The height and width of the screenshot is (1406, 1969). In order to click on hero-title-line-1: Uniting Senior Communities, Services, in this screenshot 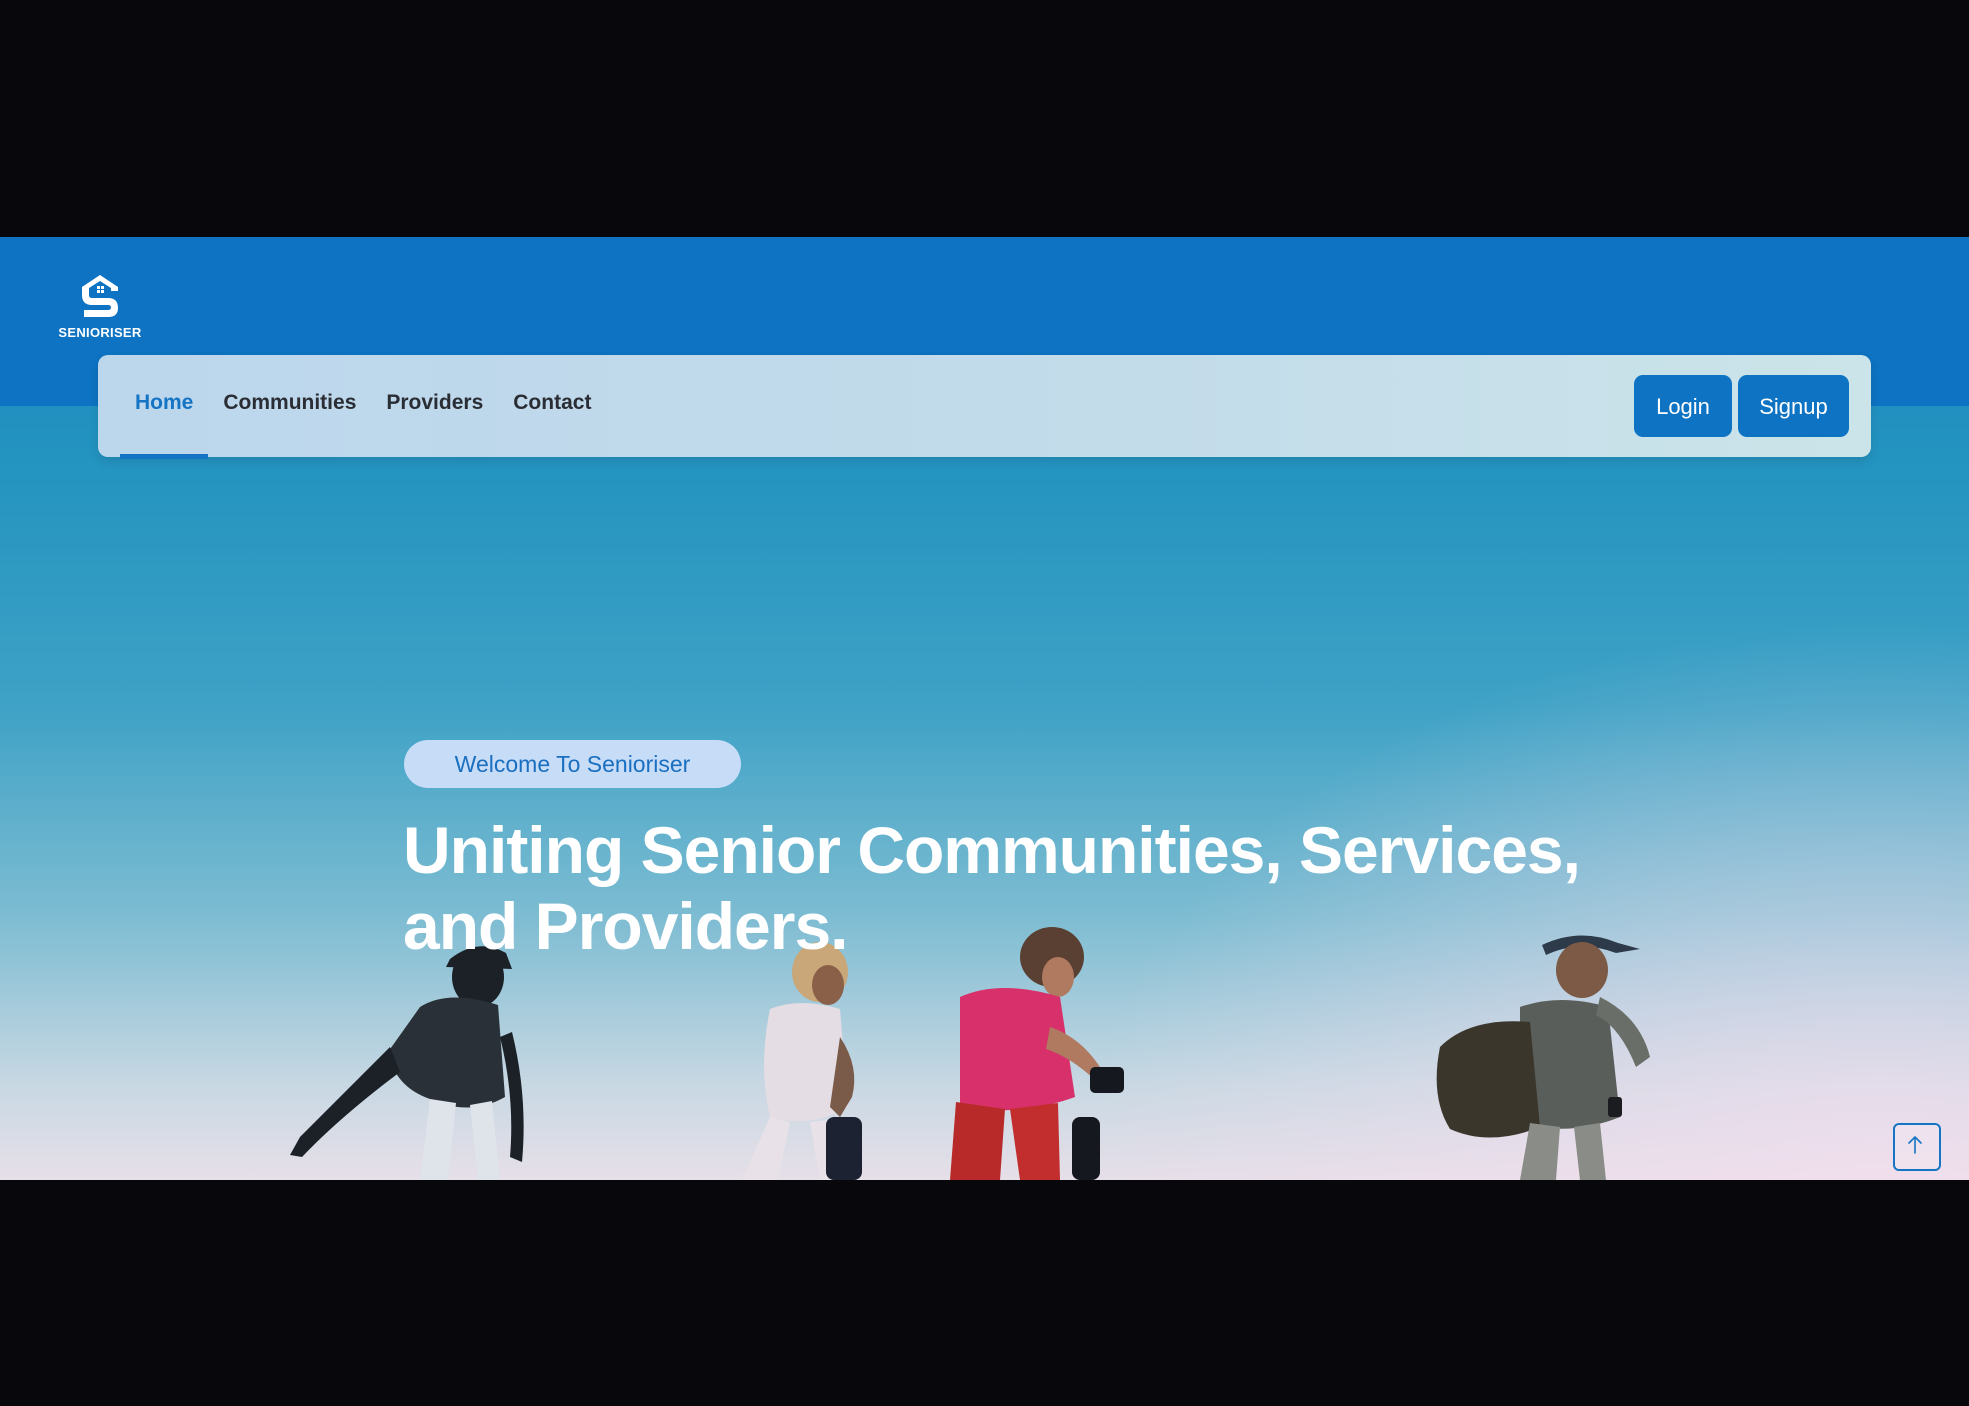, I will do `click(992, 850)`.